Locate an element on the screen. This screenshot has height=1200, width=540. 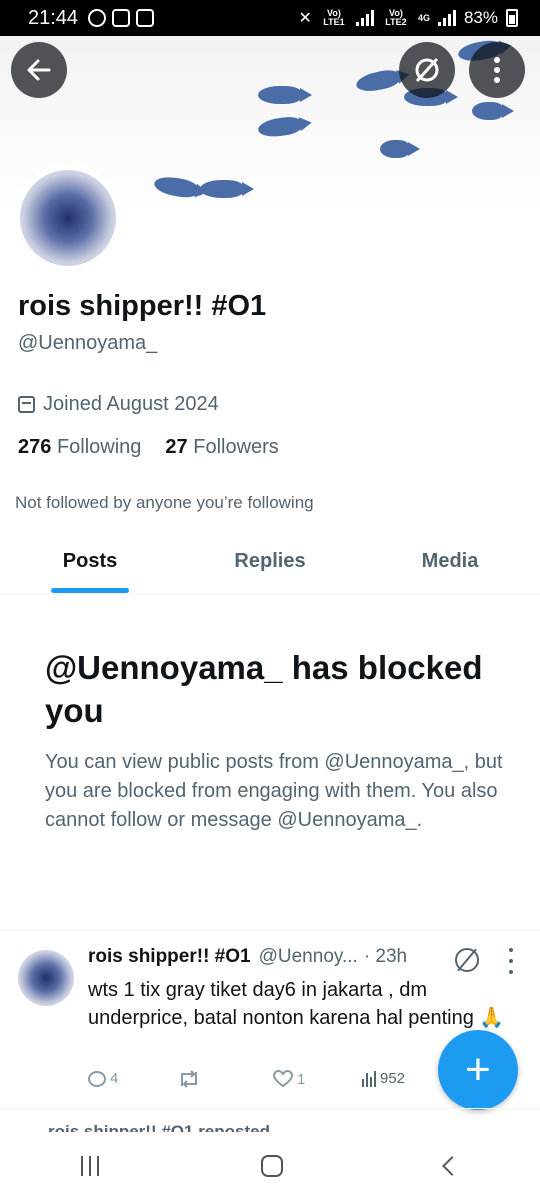
profile-name: rois shipper!! #O1 is located at coordinates (142, 306).